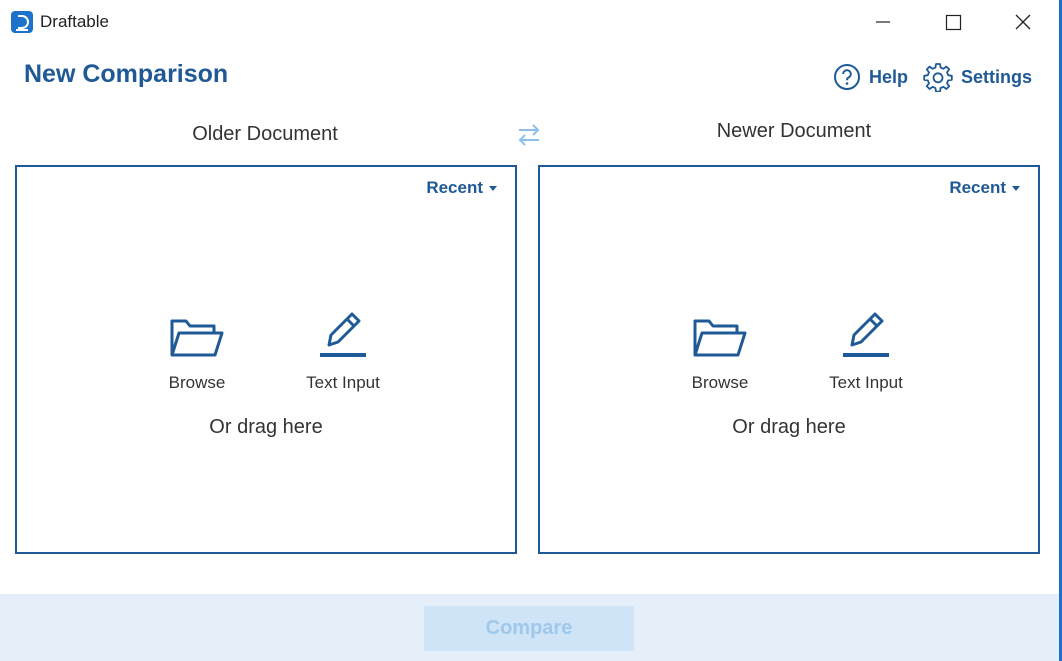  I want to click on close-button, so click(1023, 22).